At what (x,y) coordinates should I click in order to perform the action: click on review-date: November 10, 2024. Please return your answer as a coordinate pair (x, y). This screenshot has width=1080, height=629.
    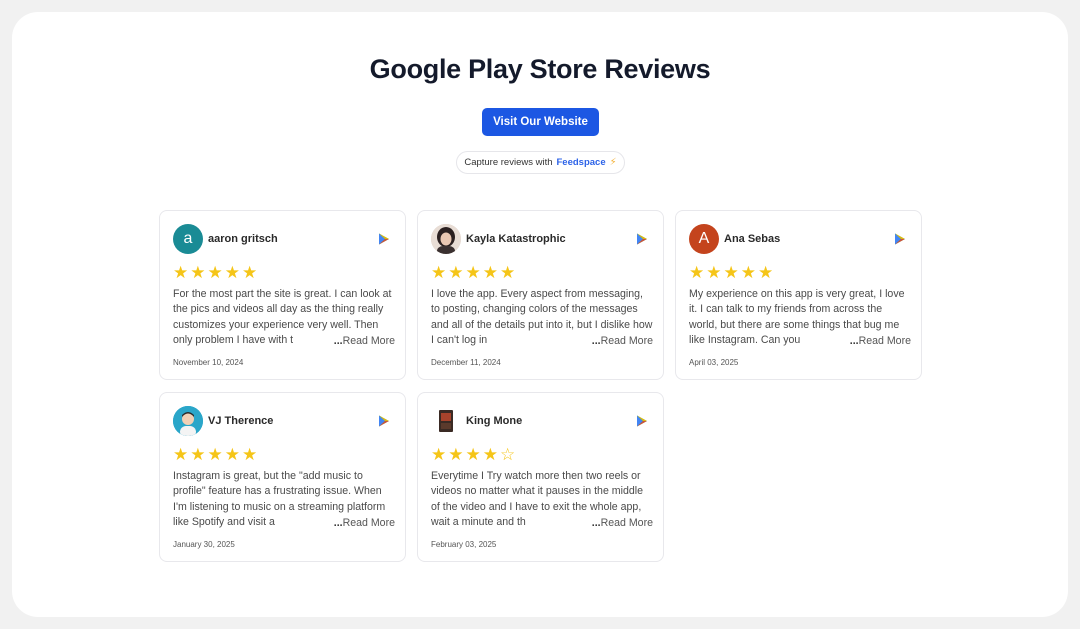
    Looking at the image, I should click on (208, 362).